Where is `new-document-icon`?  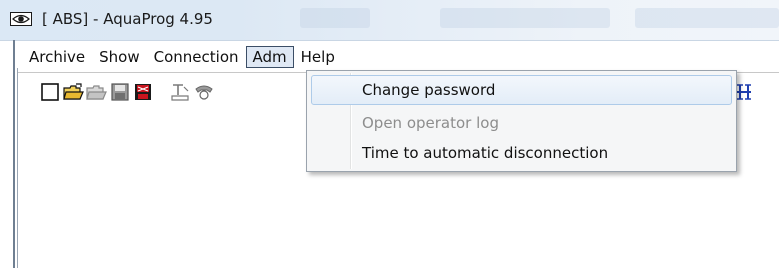 new-document-icon is located at coordinates (50, 92).